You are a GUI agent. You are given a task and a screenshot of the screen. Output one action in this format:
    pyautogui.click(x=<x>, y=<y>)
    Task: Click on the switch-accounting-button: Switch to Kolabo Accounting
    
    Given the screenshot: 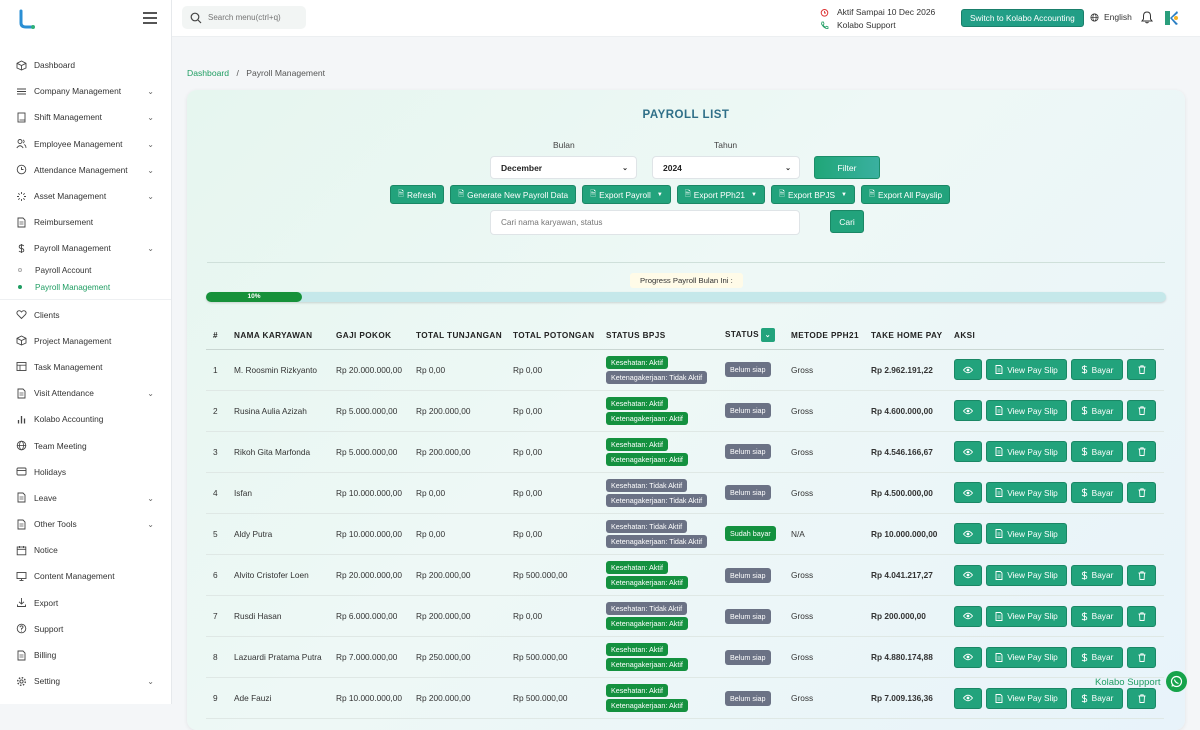 What is the action you would take?
    pyautogui.click(x=1022, y=18)
    